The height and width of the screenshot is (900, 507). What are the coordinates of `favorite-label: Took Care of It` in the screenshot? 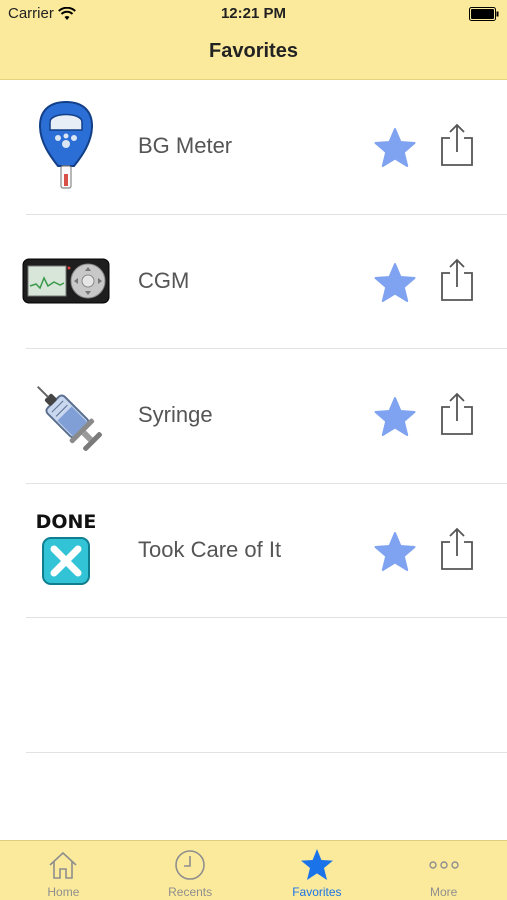 It's located at (210, 549).